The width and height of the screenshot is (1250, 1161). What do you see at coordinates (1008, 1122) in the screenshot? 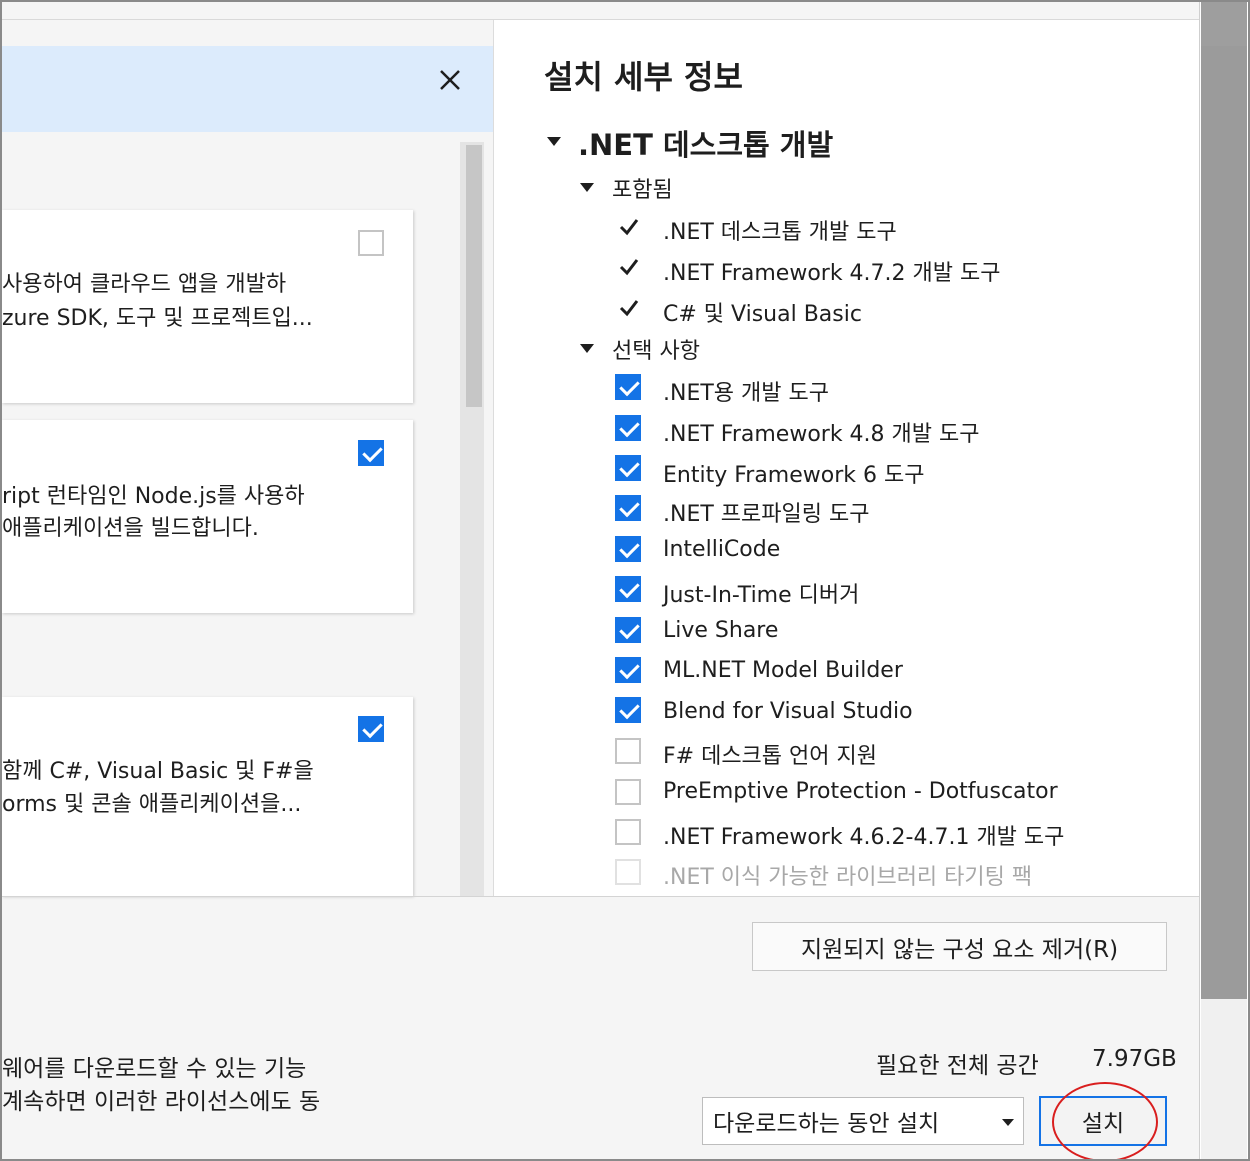
I see `chevron-down-icon` at bounding box center [1008, 1122].